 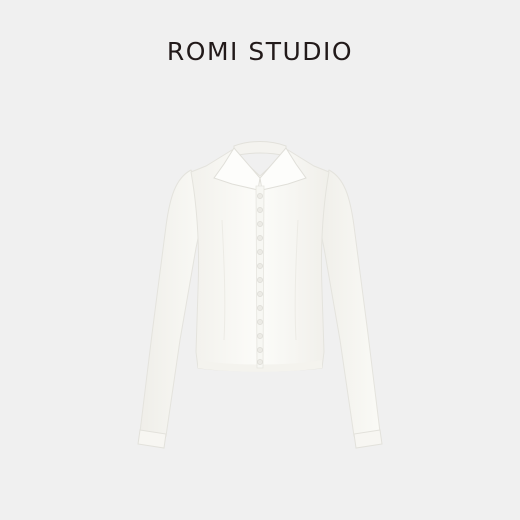 I want to click on button-placket, so click(x=260, y=277).